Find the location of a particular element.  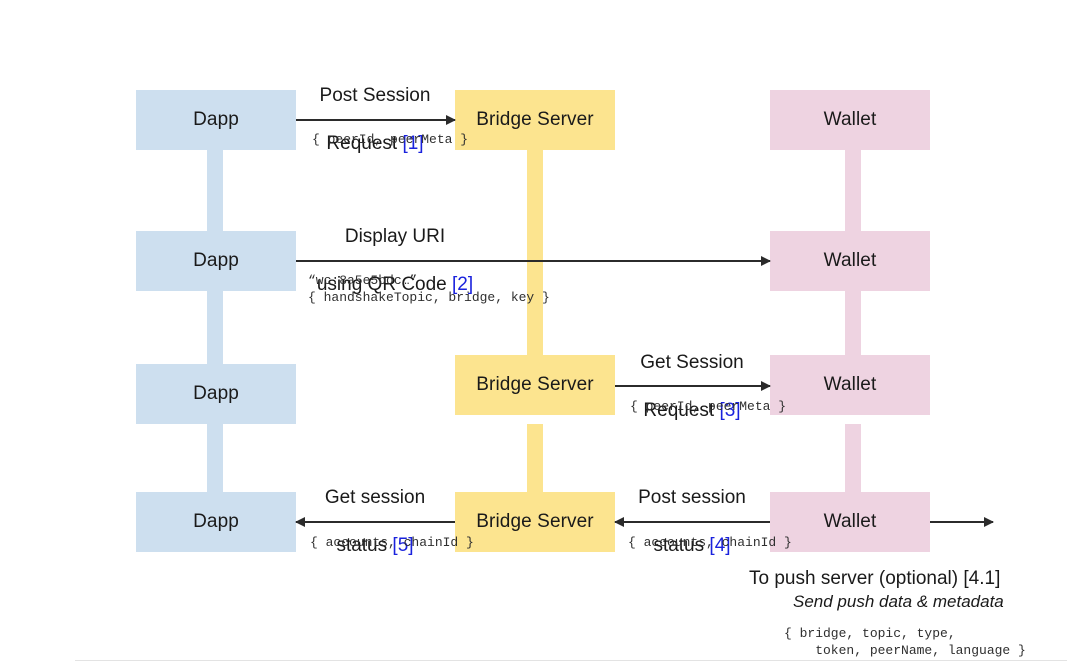

payload-msg-5: { accounts, chainId } is located at coordinates (392, 542).